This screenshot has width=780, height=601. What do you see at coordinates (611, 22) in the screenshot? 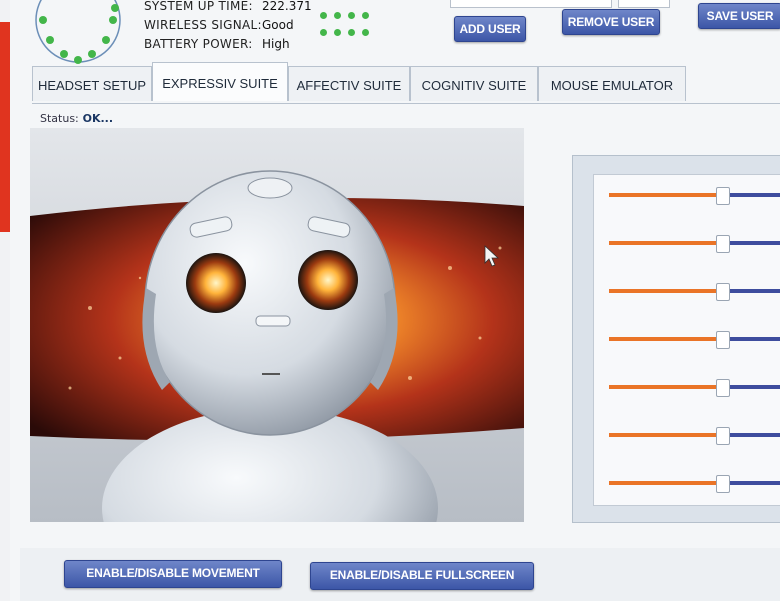
I see `remove-user-button: REMOVE USER` at bounding box center [611, 22].